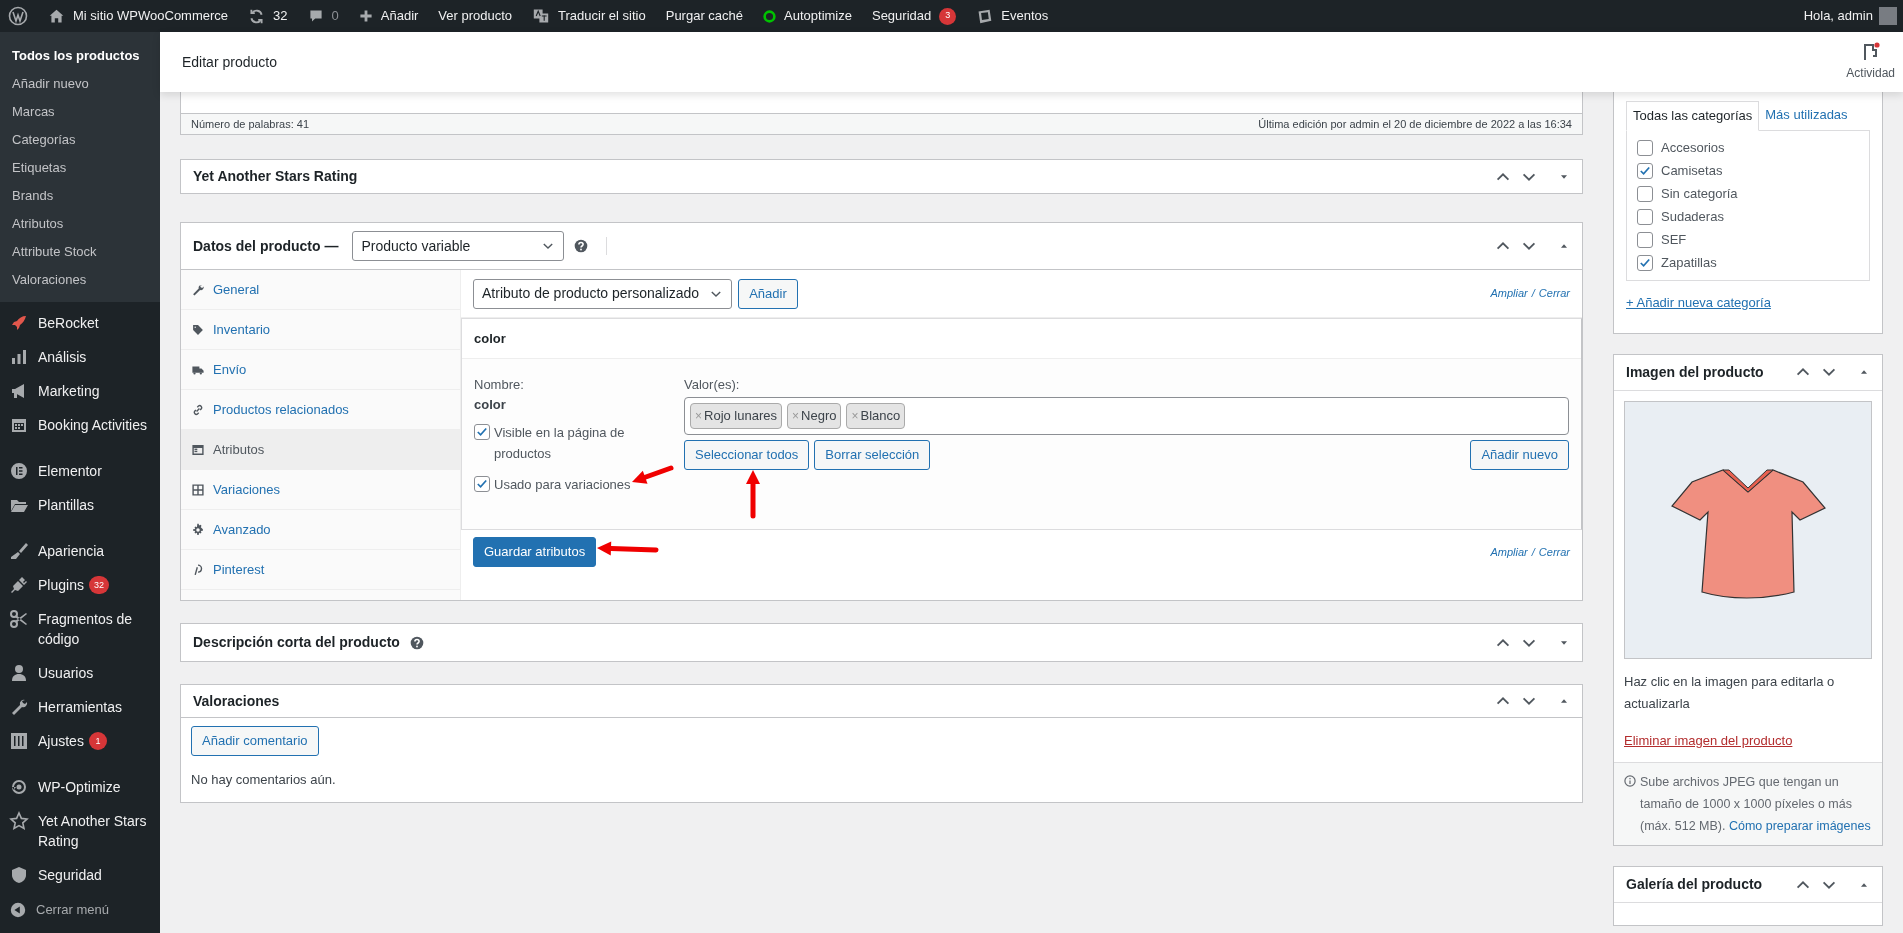 This screenshot has height=933, width=1903. Describe the element at coordinates (819, 415) in the screenshot. I see `tag-label: Negro` at that location.